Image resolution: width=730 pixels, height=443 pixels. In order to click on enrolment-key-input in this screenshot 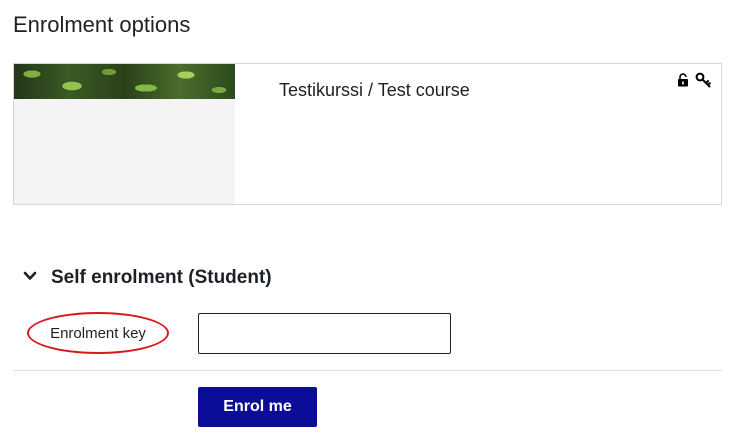, I will do `click(324, 333)`.